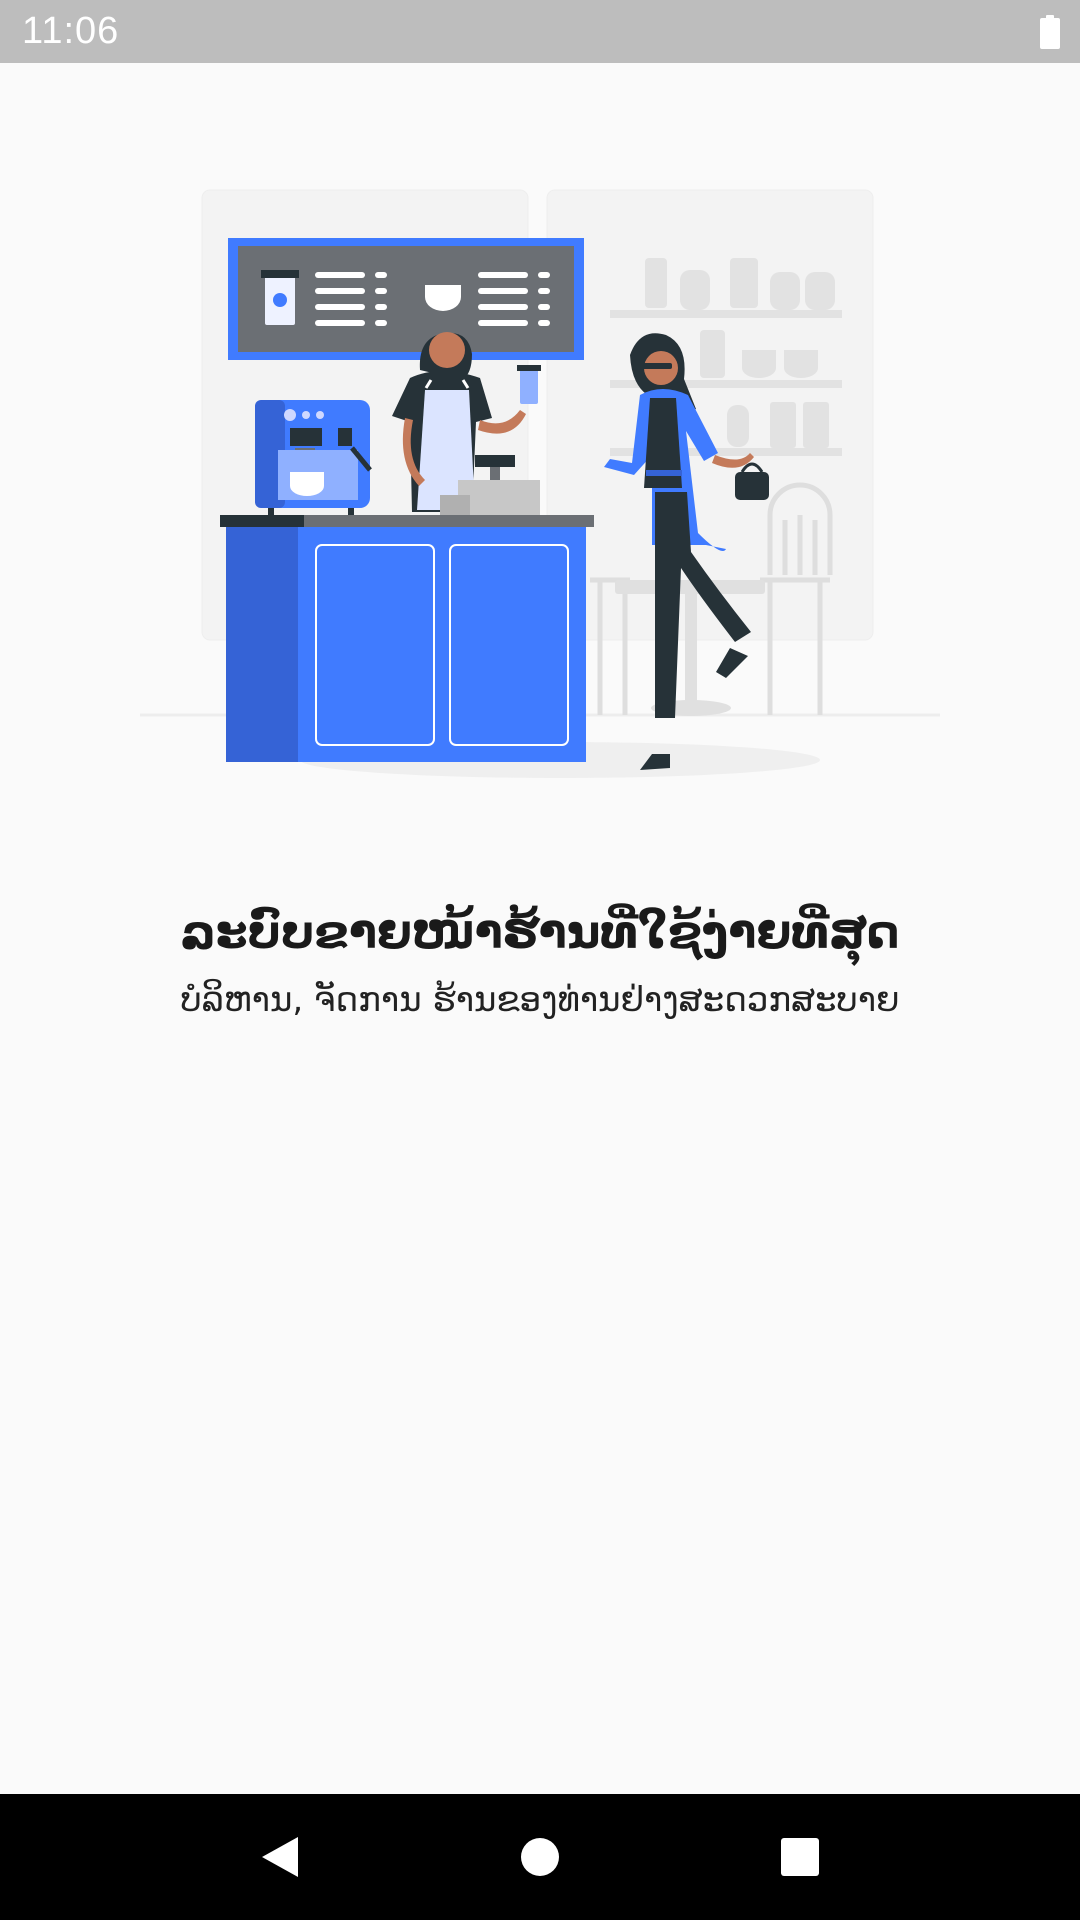 The height and width of the screenshot is (1920, 1080). I want to click on onboarding-title: ລະບົບຂາຍໜ້າຮ້ານທີ່ໃຊ້ງ່າຍທີ່ສຸດ, so click(540, 932).